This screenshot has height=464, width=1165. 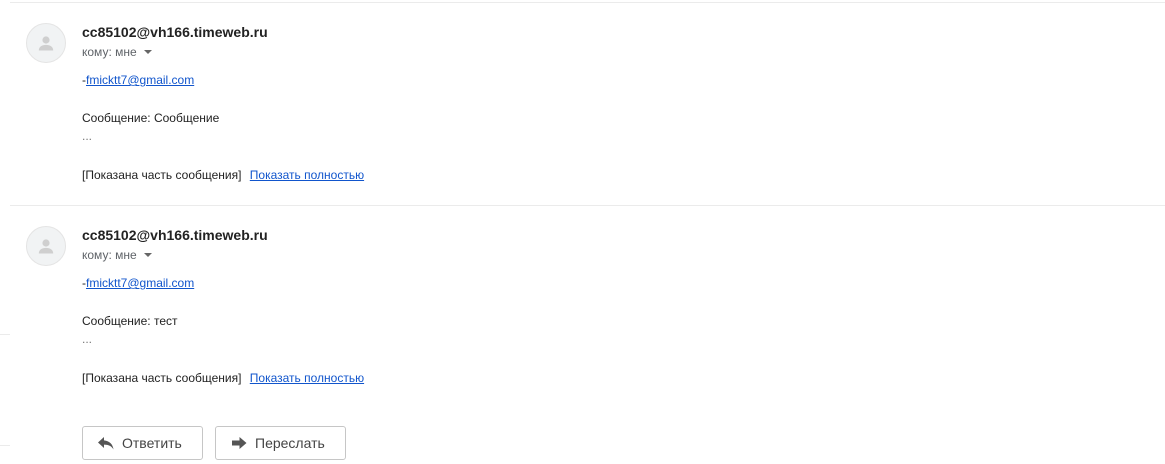 What do you see at coordinates (290, 443) in the screenshot?
I see `forward-label: Переслать` at bounding box center [290, 443].